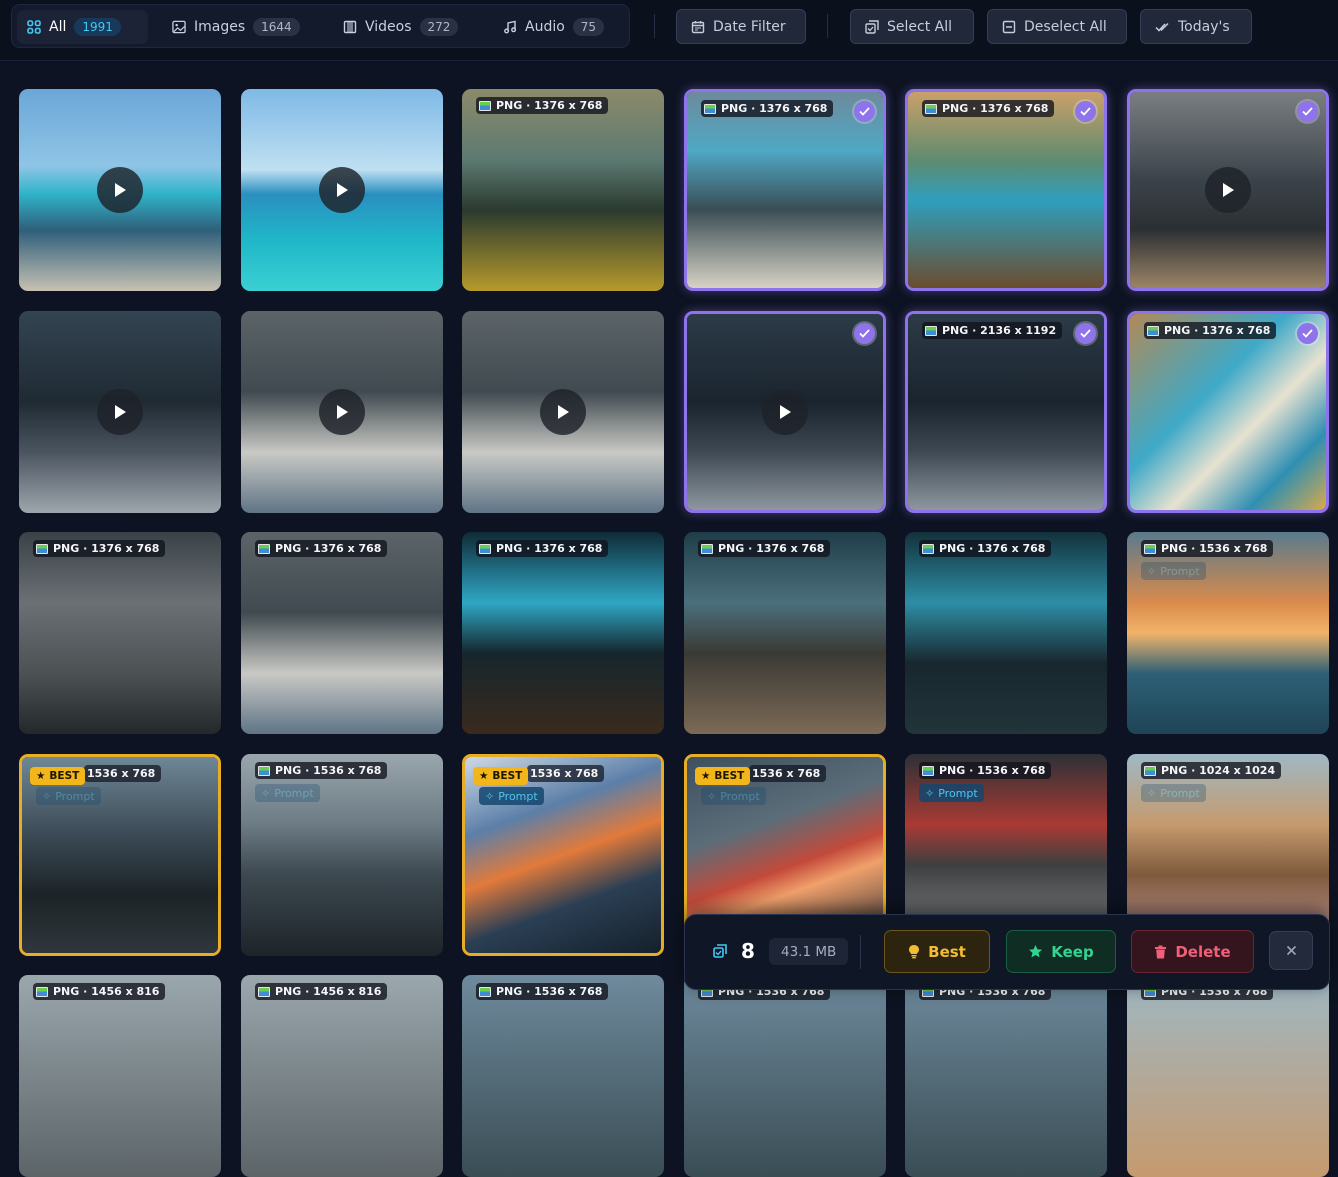 This screenshot has height=1177, width=1338. I want to click on deselect-all-button: Deselect All, so click(1057, 26).